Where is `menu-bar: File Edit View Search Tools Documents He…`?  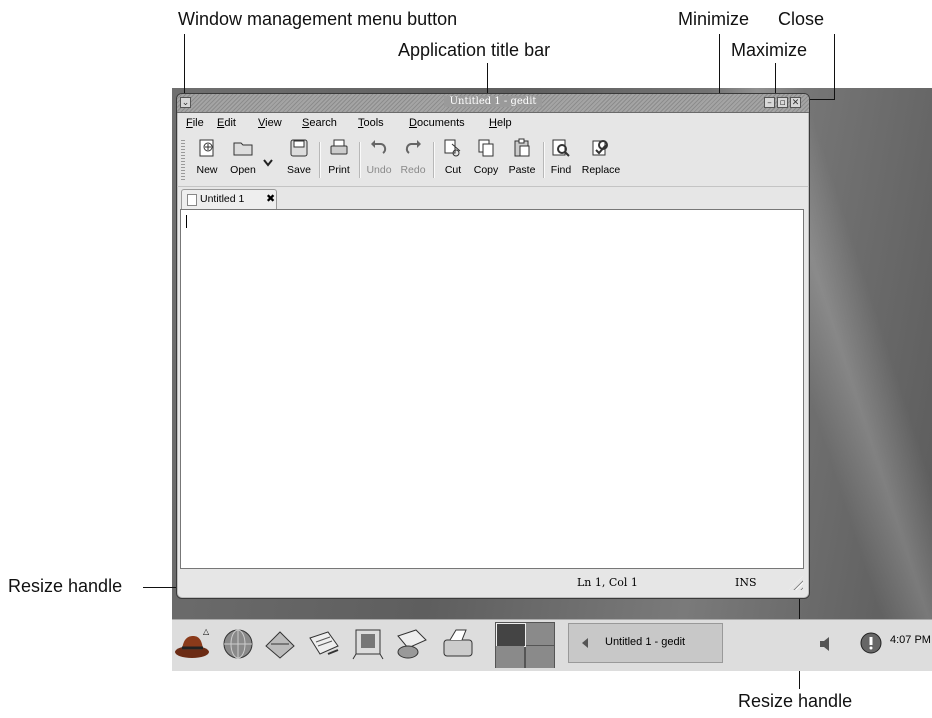 menu-bar: File Edit View Search Tools Documents He… is located at coordinates (493, 123).